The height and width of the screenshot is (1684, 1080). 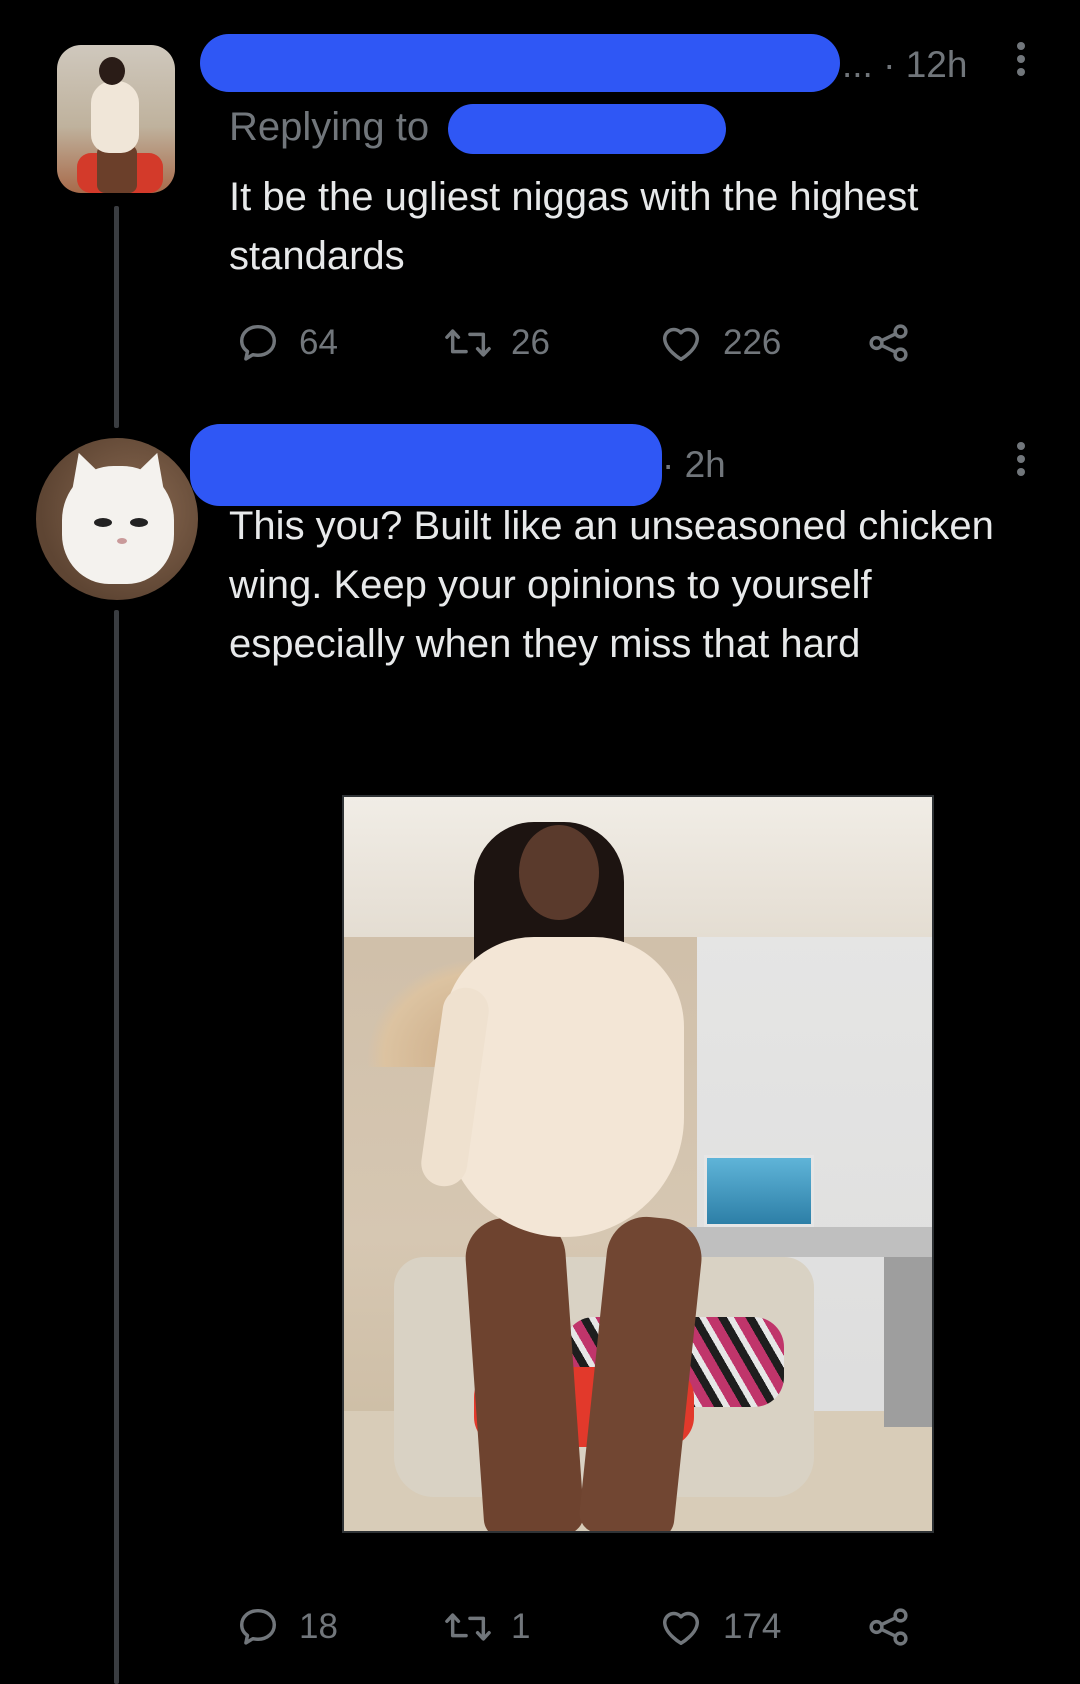 I want to click on tweet-meta: ... · 12h, so click(x=904, y=65).